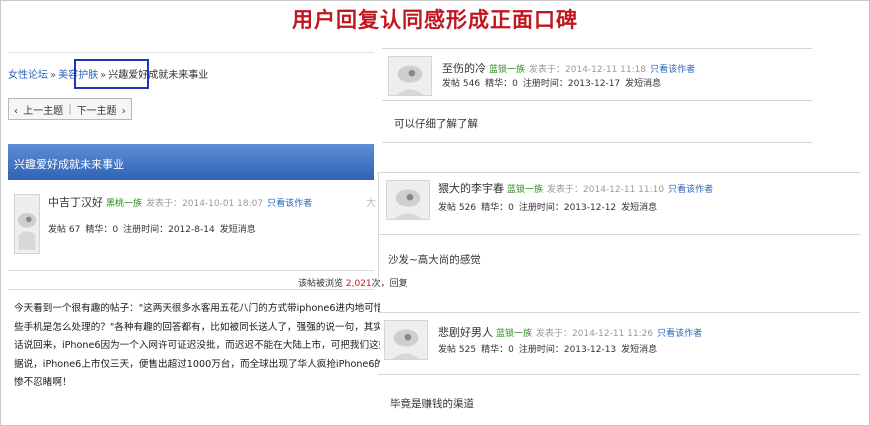 This screenshot has width=870, height=426. I want to click on prev-thread-label: 上一主题, so click(43, 111).